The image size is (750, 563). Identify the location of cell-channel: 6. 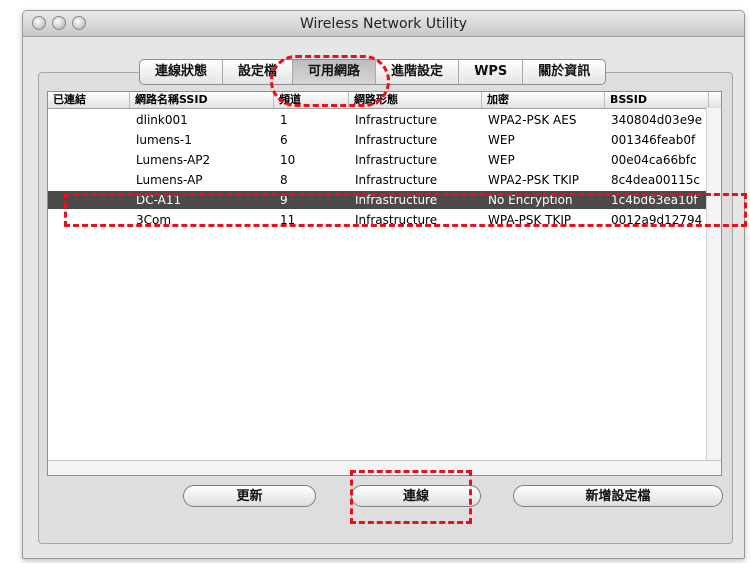
(284, 140).